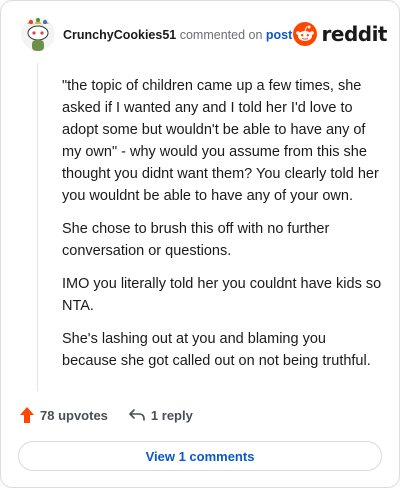  I want to click on reddit-logo: reddit, so click(340, 34).